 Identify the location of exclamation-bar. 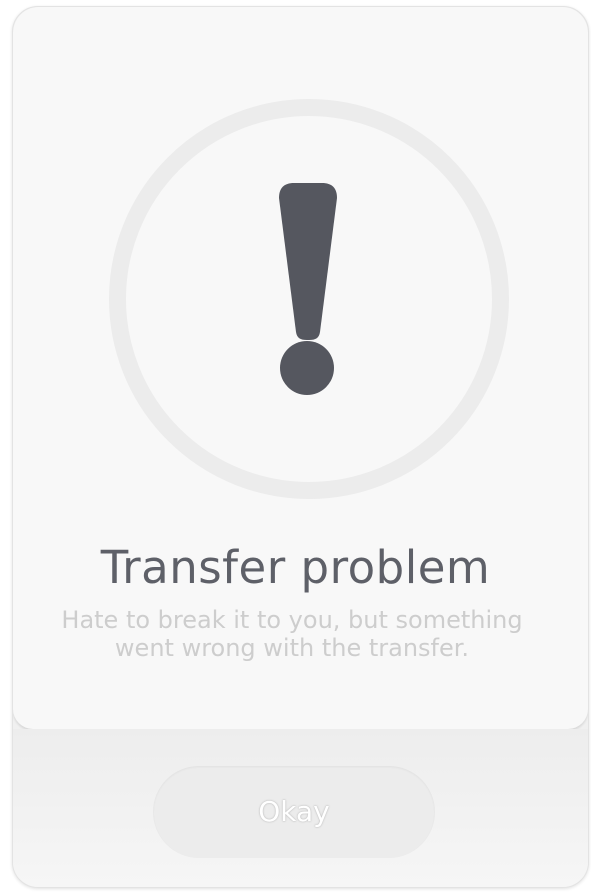
(308, 261).